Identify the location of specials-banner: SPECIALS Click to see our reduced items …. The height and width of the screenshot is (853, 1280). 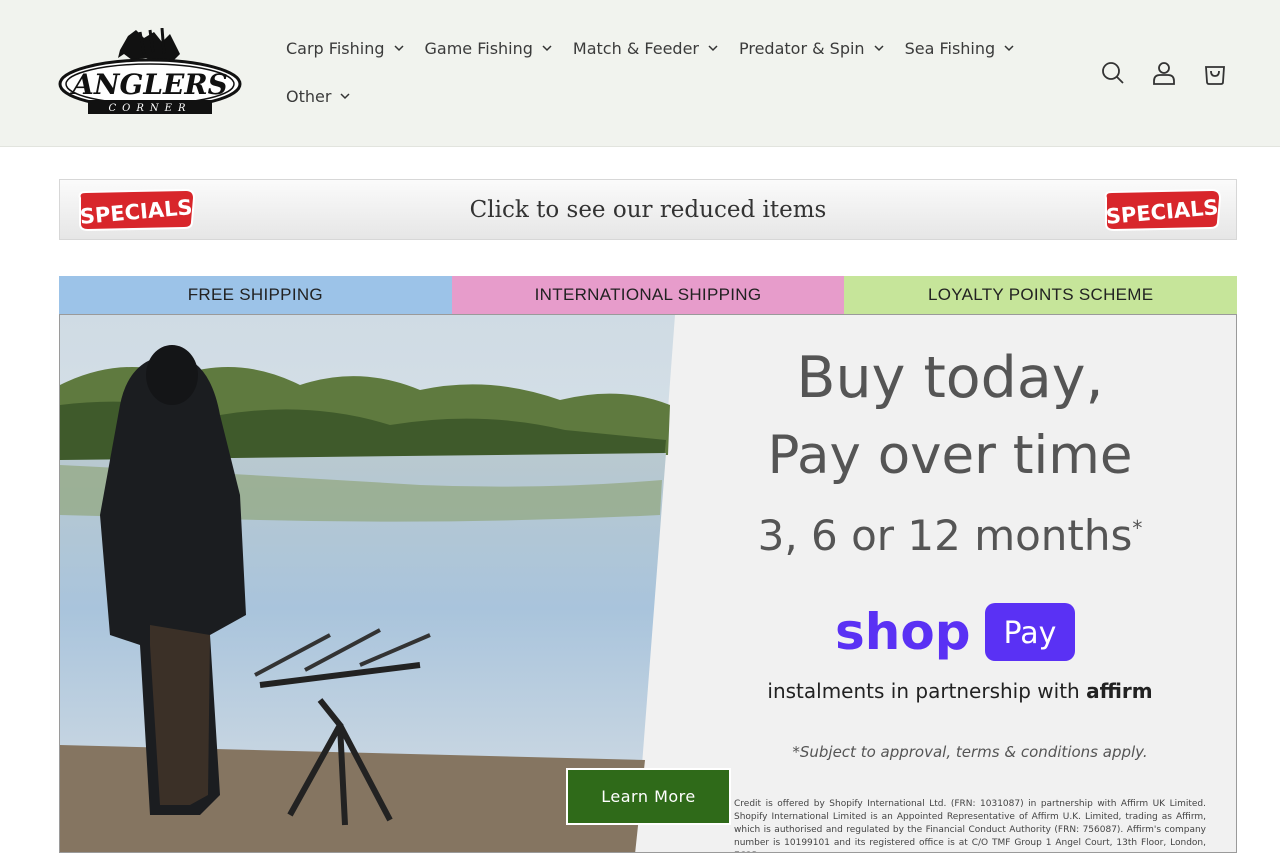
(648, 209).